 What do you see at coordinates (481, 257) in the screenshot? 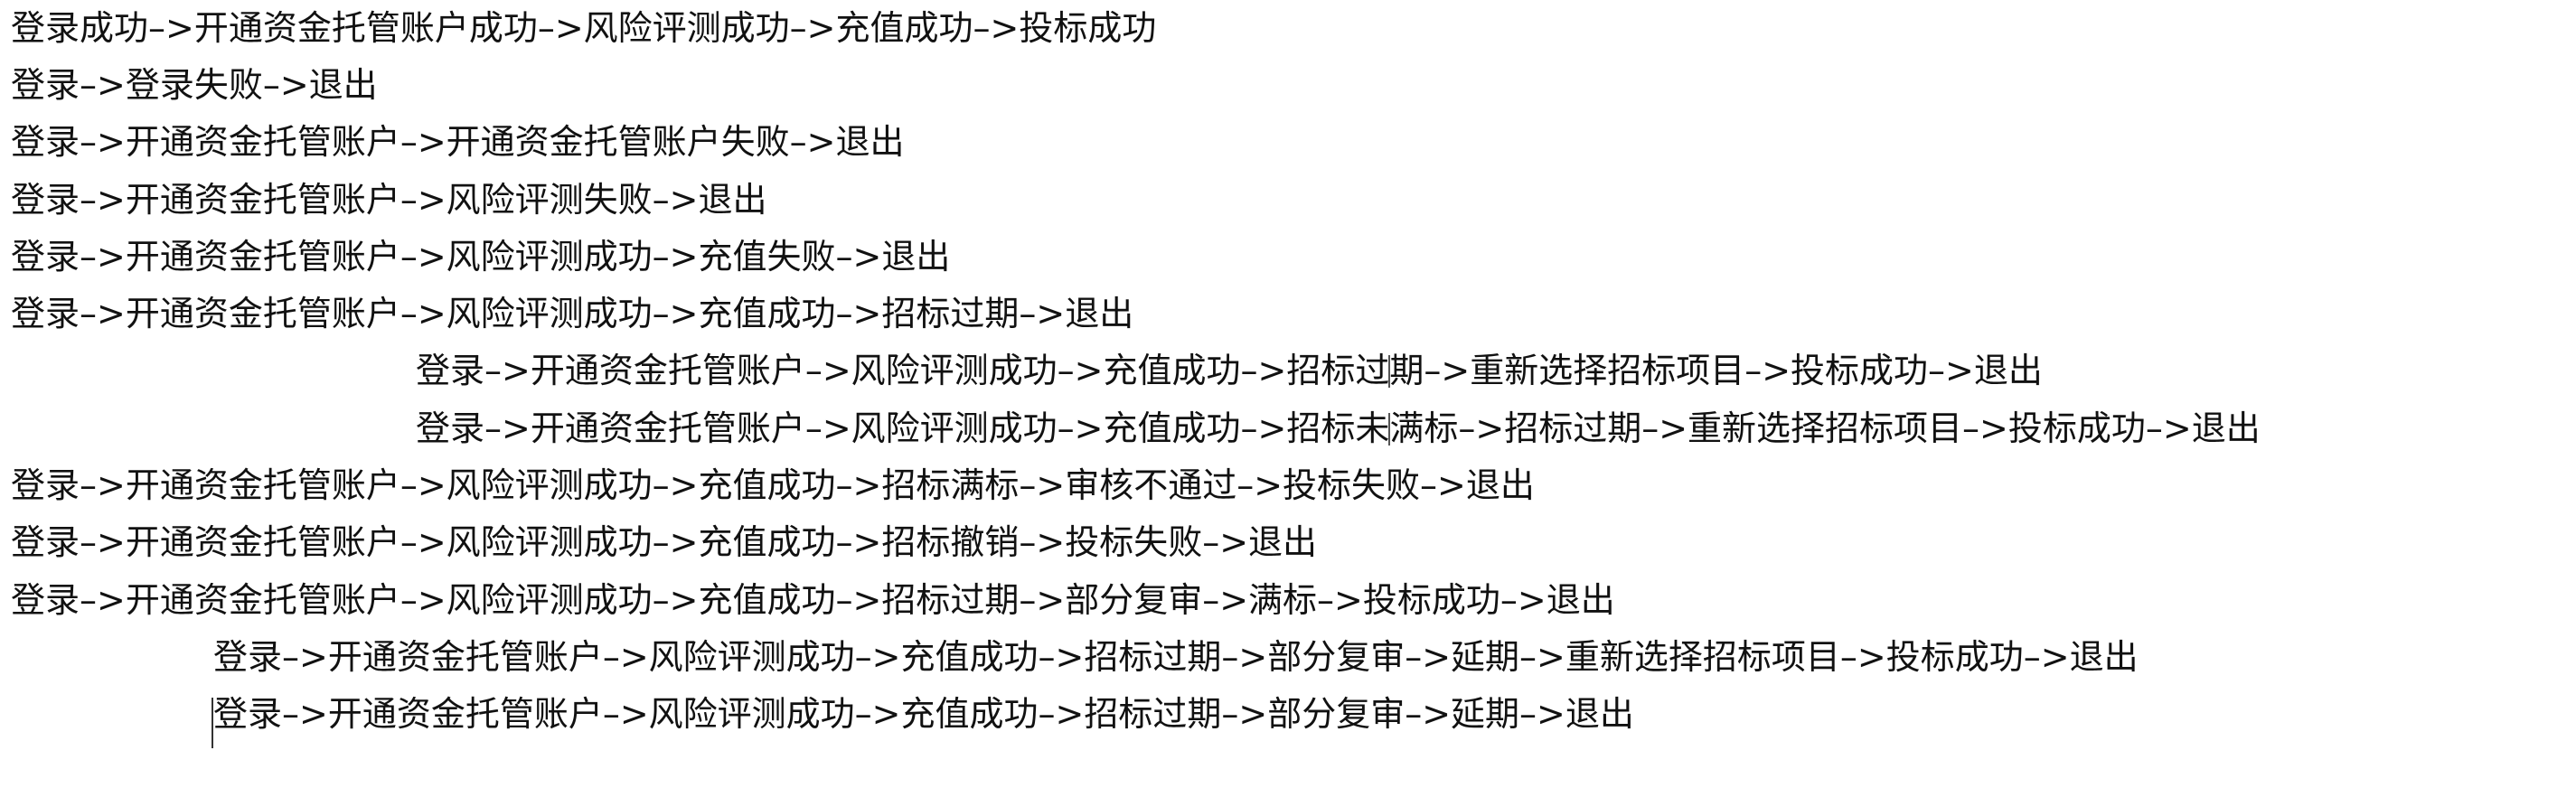
I see `flow-line-5: 登录–>开通资金托管账户–>风险评测成功–>充值失败–>退出` at bounding box center [481, 257].